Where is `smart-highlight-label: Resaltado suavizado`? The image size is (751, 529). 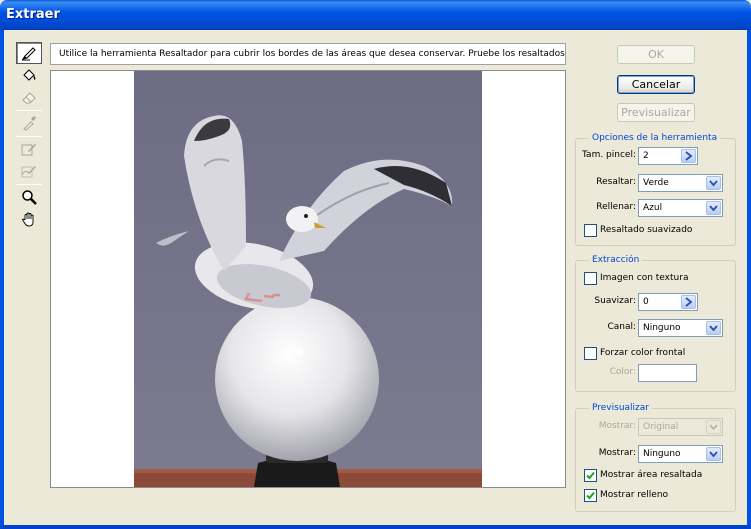
smart-highlight-label: Resaltado suavizado is located at coordinates (646, 230).